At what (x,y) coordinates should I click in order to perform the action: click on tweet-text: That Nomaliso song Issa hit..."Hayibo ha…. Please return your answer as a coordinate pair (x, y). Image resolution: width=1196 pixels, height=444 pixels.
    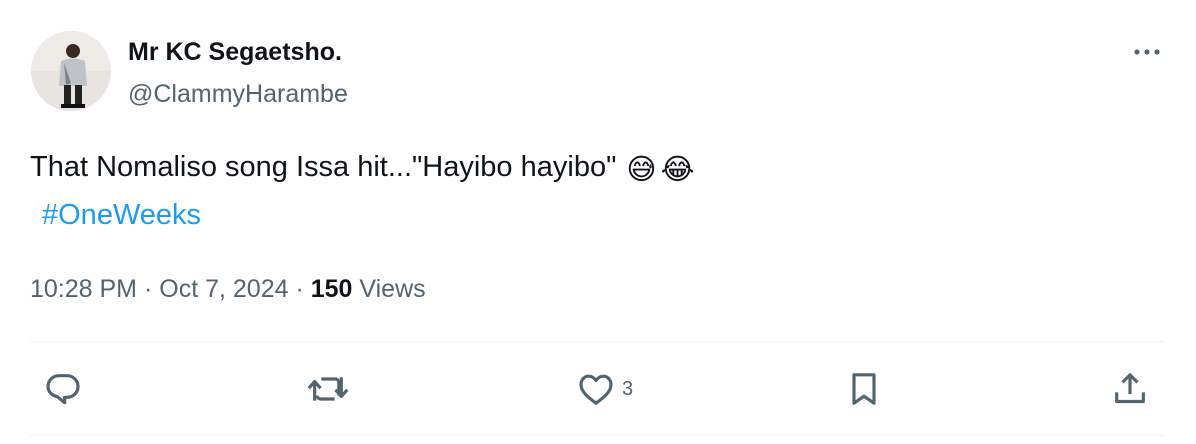
    Looking at the image, I should click on (362, 168).